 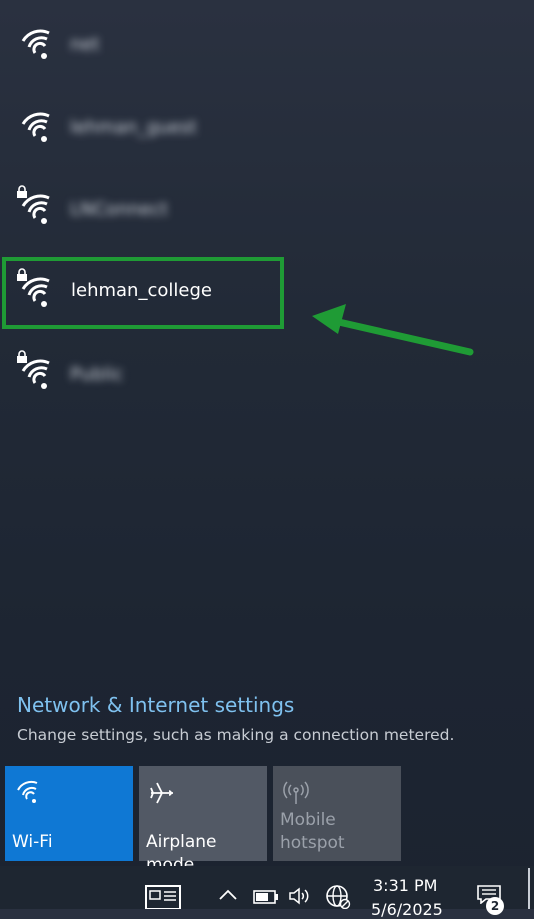 I want to click on tile-label: Wi-Fi, so click(x=32, y=842).